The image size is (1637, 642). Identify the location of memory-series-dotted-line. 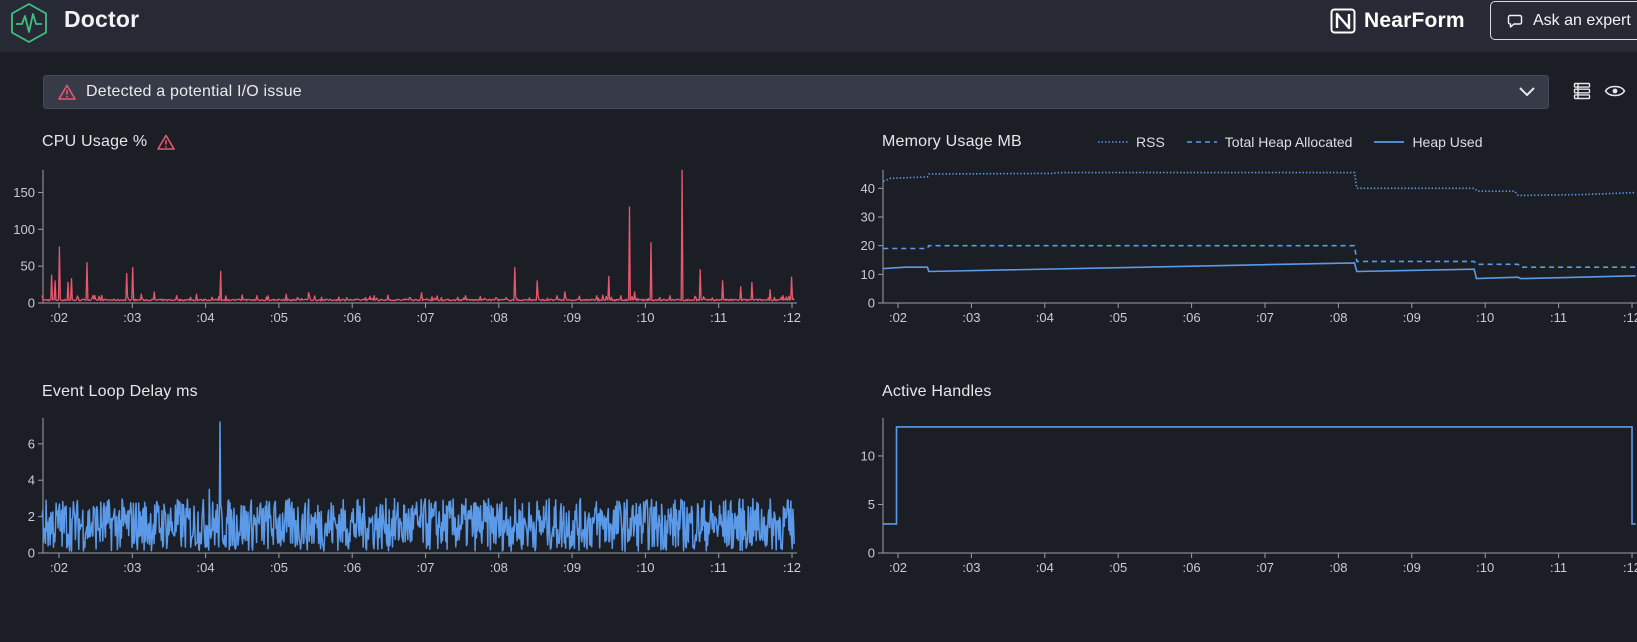
(1259, 184).